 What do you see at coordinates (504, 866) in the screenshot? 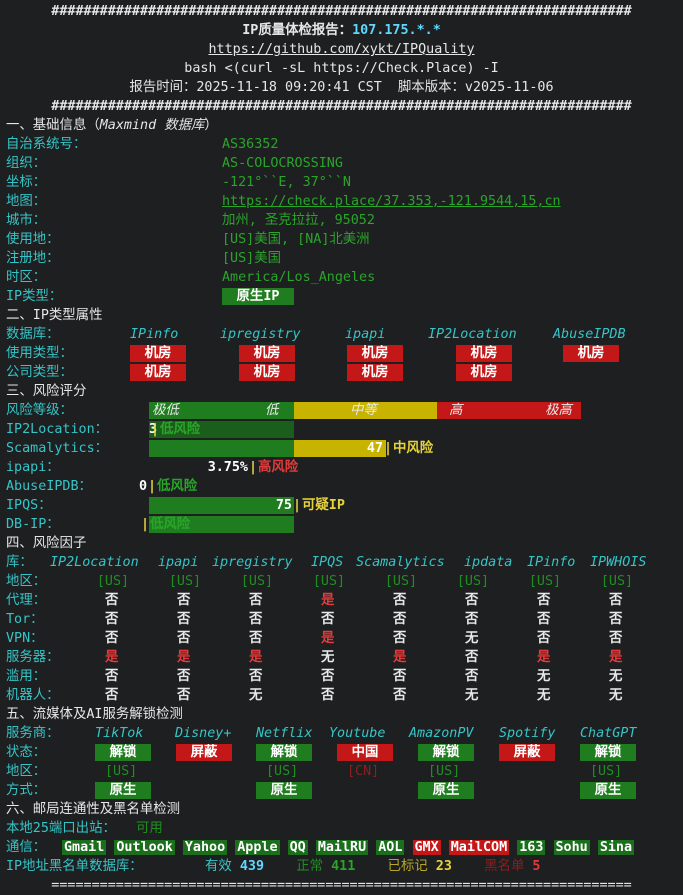
I see `blacklist-black-label: 黑名单` at bounding box center [504, 866].